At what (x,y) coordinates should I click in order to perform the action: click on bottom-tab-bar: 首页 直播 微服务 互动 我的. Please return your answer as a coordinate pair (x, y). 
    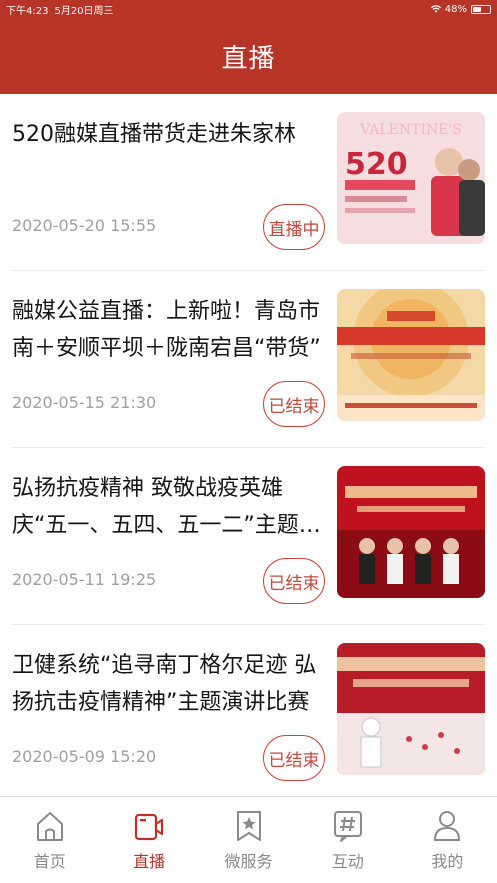
    Looking at the image, I should click on (248, 839).